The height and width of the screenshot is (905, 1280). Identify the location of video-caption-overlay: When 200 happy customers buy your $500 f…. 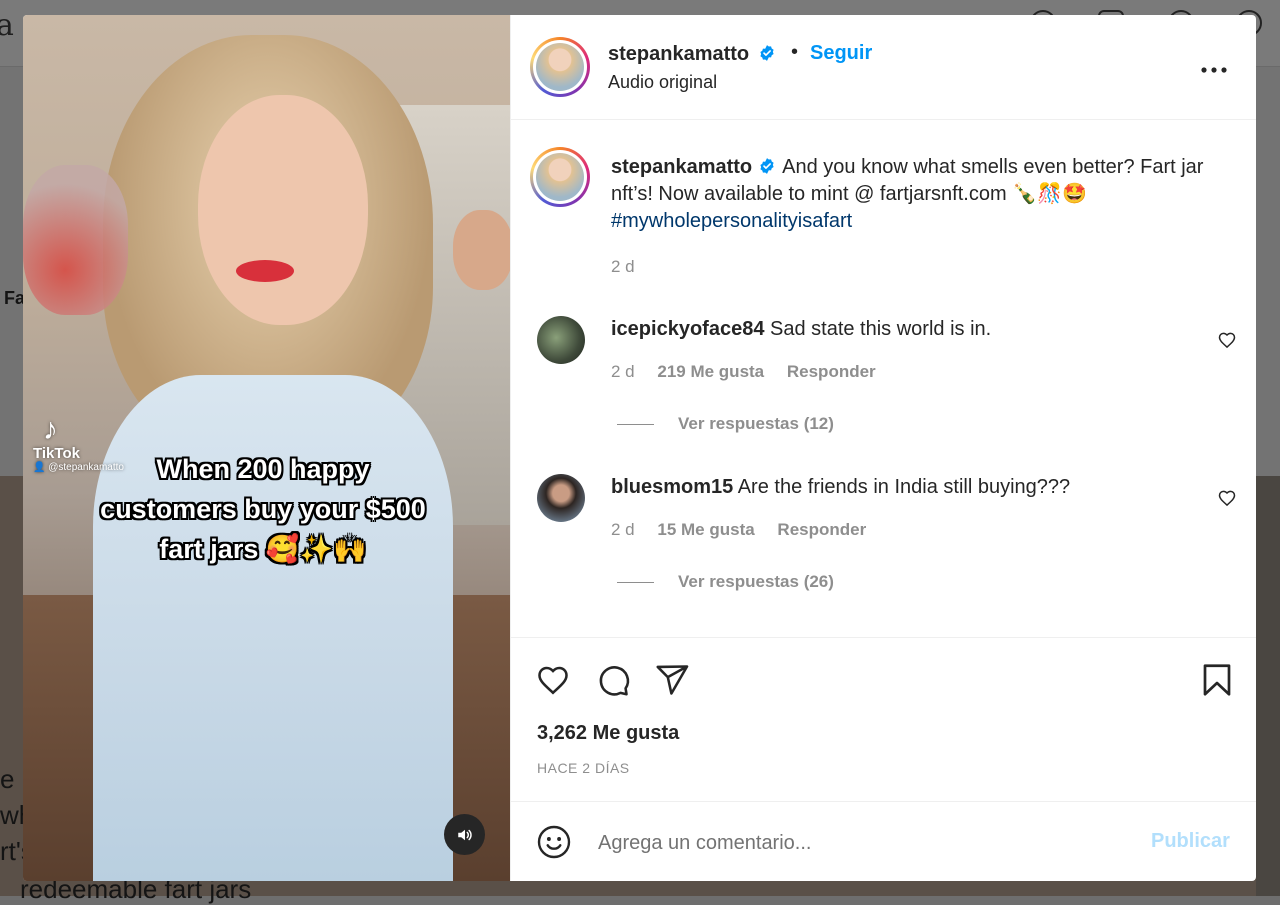
(263, 509).